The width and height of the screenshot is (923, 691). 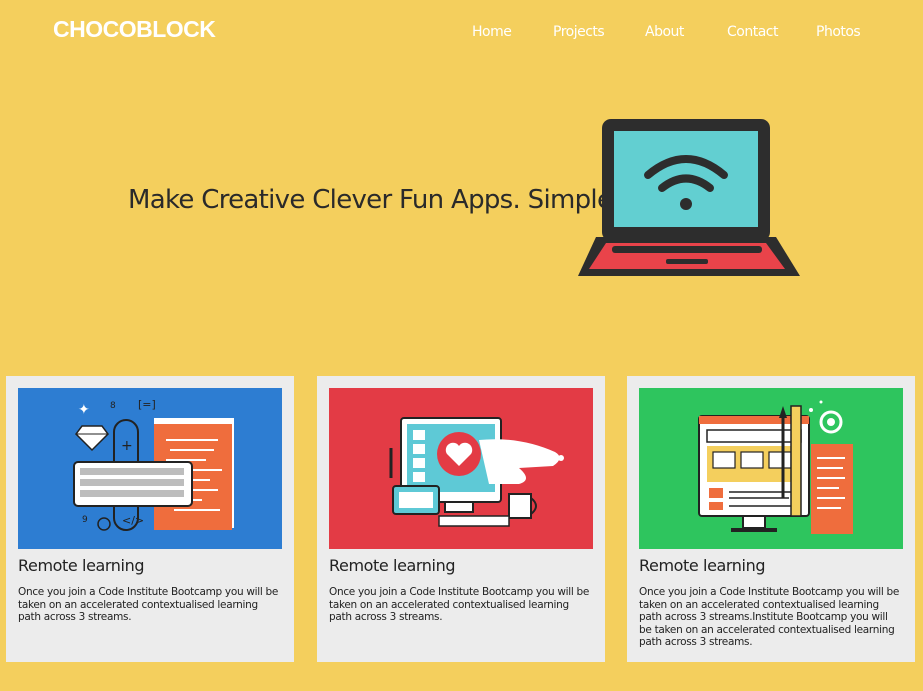 What do you see at coordinates (461, 34) in the screenshot?
I see `main-nav: Home Projects About Contact Photos` at bounding box center [461, 34].